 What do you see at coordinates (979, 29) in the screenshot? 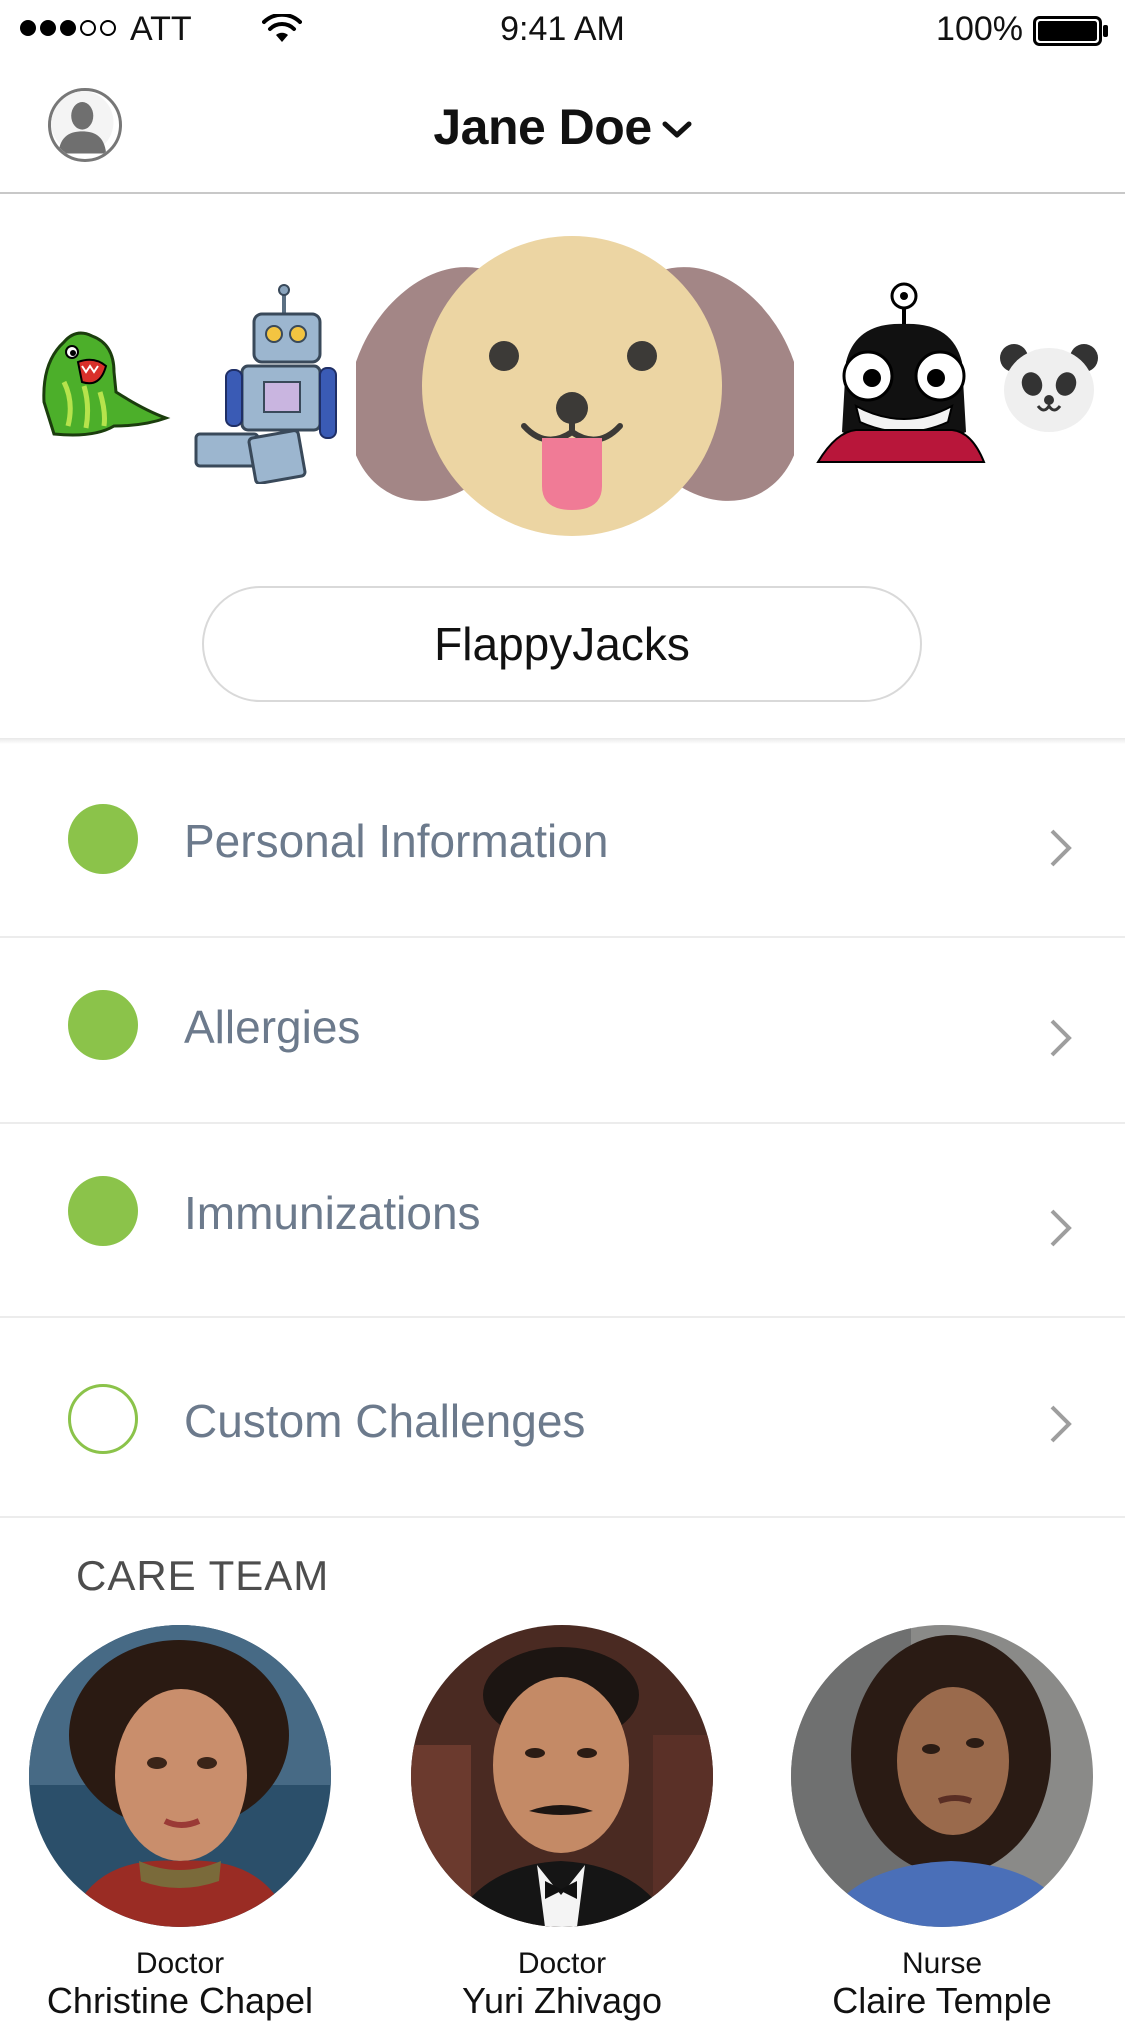
I see `battery-percentage: 100%` at bounding box center [979, 29].